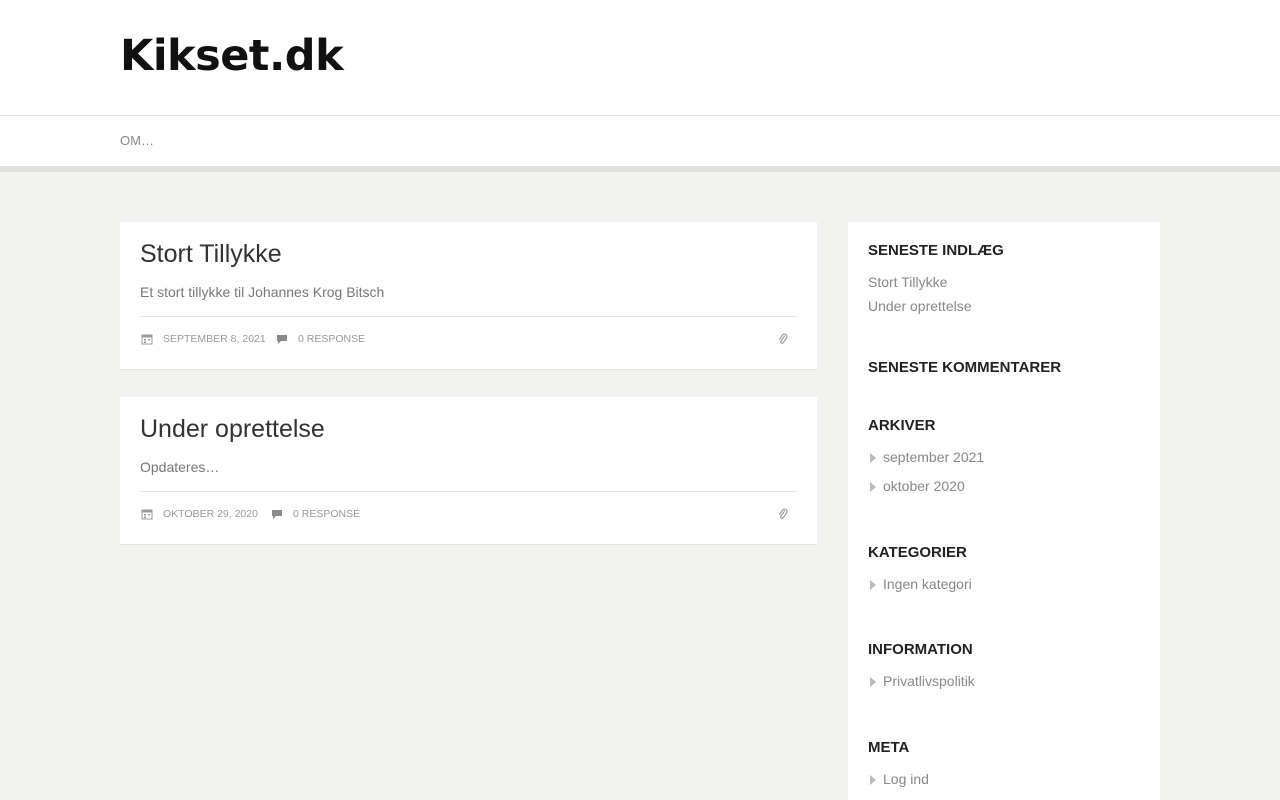 This screenshot has width=1280, height=800. I want to click on post-title: Under oprettelse, so click(232, 429).